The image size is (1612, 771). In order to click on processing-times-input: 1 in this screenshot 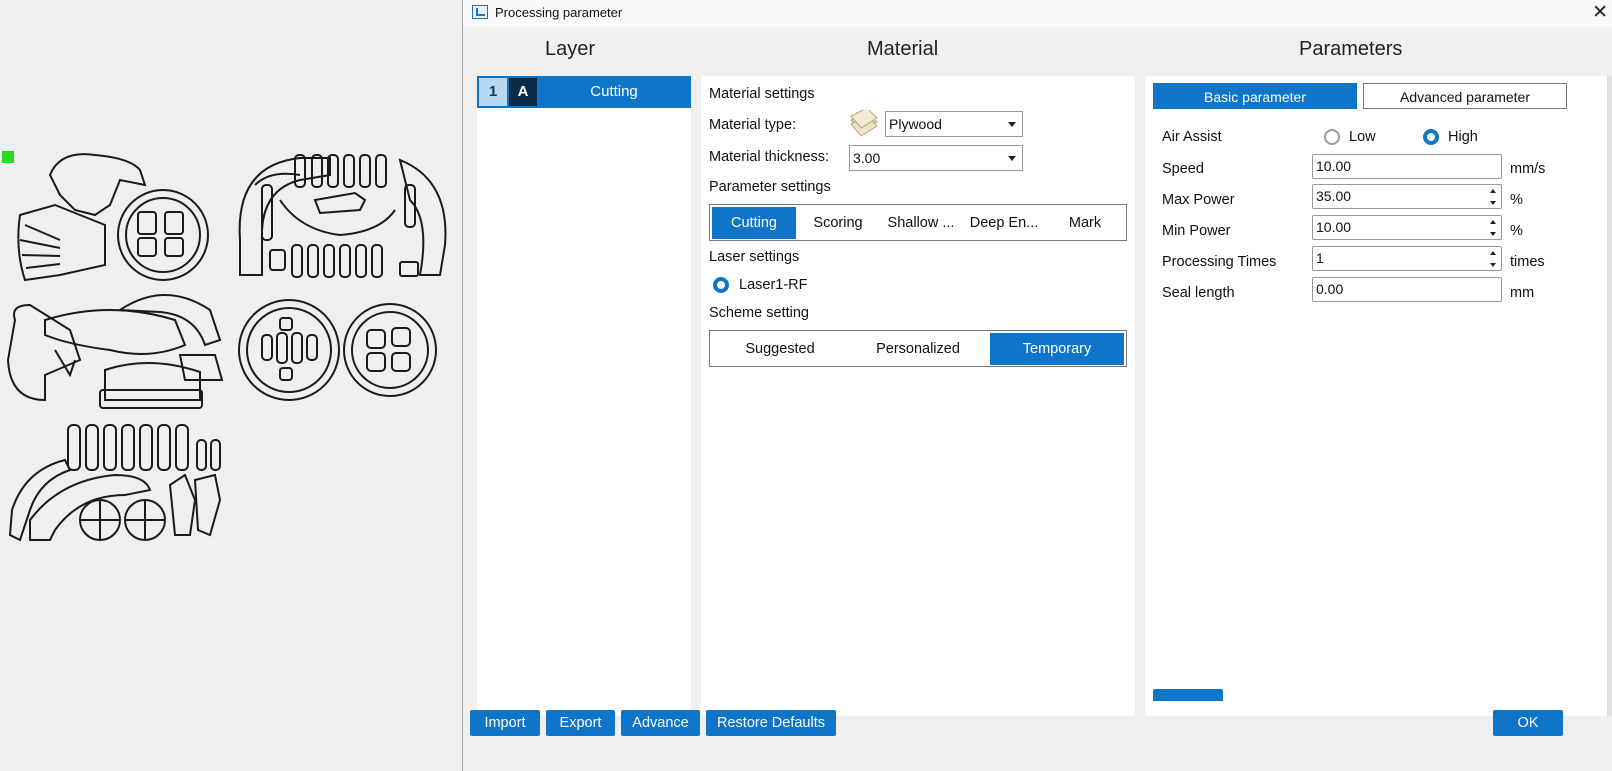, I will do `click(1407, 258)`.